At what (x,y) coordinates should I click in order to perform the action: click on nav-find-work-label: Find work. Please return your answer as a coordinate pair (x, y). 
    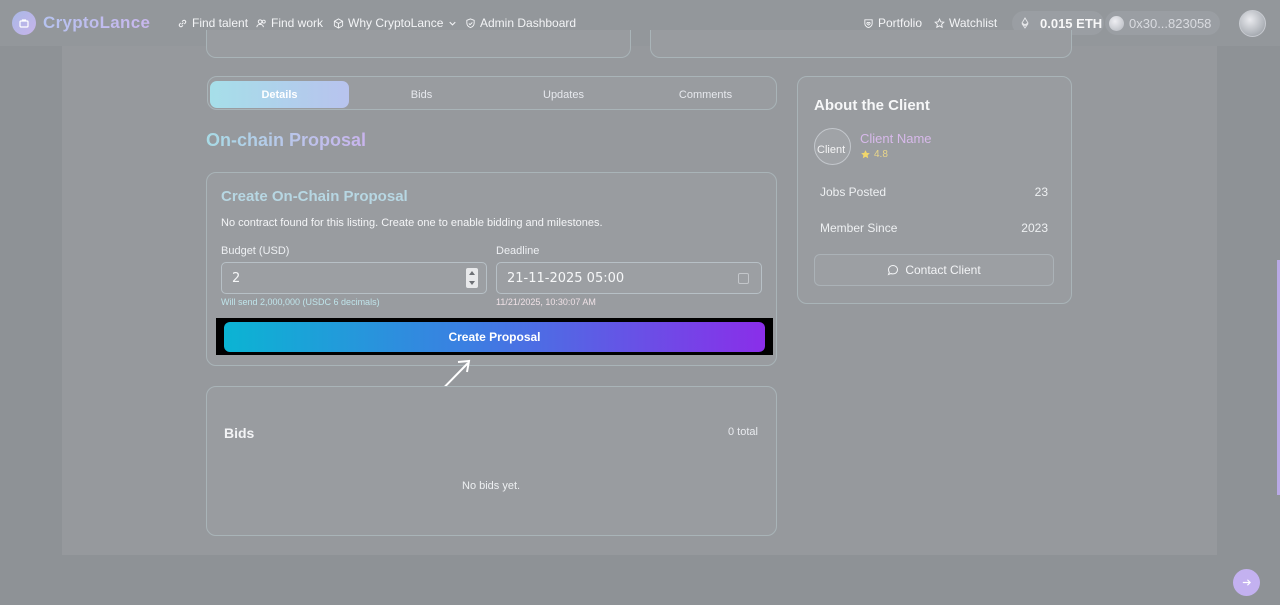
    Looking at the image, I should click on (297, 23).